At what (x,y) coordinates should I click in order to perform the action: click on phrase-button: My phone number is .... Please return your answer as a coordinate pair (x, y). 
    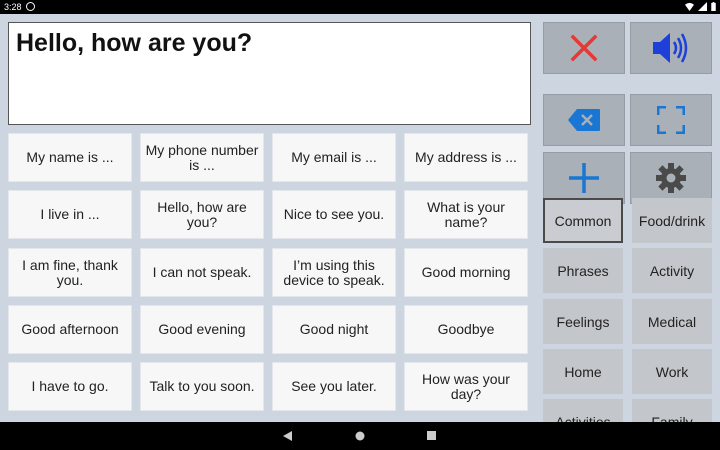
    Looking at the image, I should click on (202, 157).